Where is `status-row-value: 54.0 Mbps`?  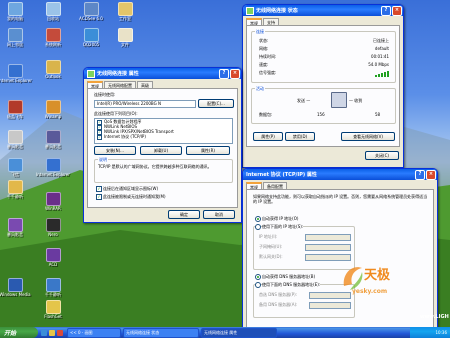
status-row-value: 54.0 Mbps is located at coordinates (378, 64).